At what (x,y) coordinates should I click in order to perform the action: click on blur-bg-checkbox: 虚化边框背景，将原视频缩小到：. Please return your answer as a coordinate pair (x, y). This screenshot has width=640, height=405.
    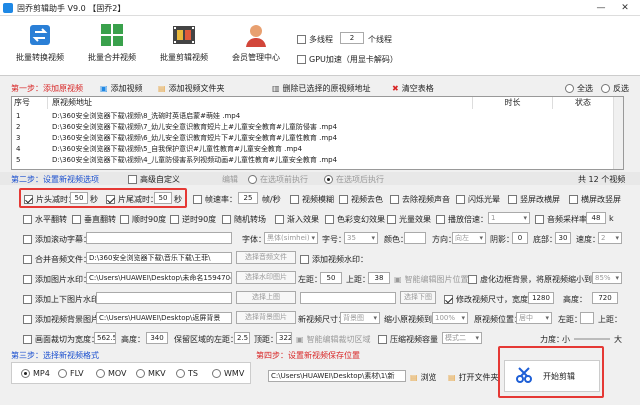
    Looking at the image, I should click on (534, 279).